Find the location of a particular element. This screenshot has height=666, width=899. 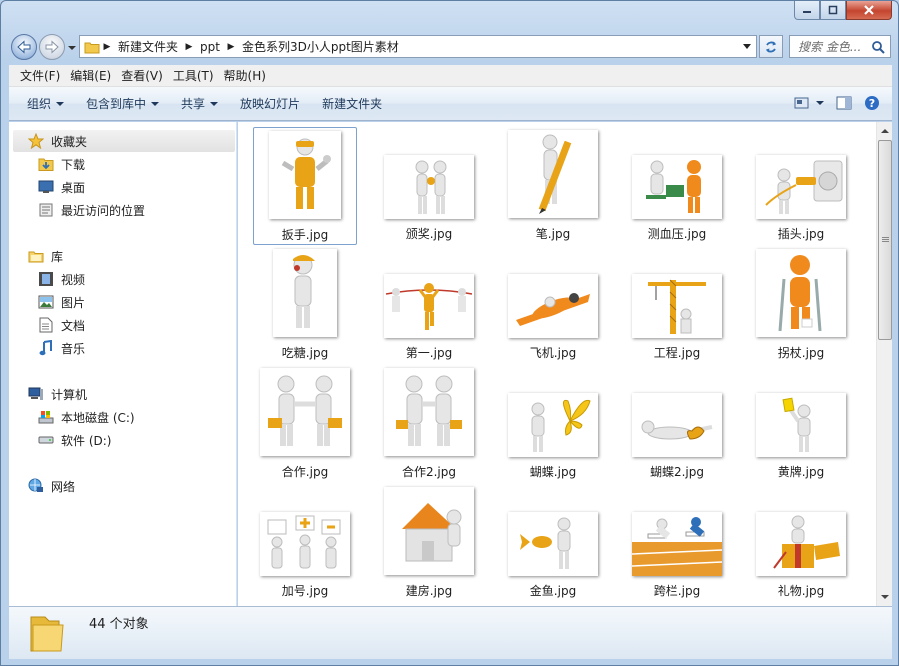

nav-computer: 计算机 is located at coordinates (57, 394).